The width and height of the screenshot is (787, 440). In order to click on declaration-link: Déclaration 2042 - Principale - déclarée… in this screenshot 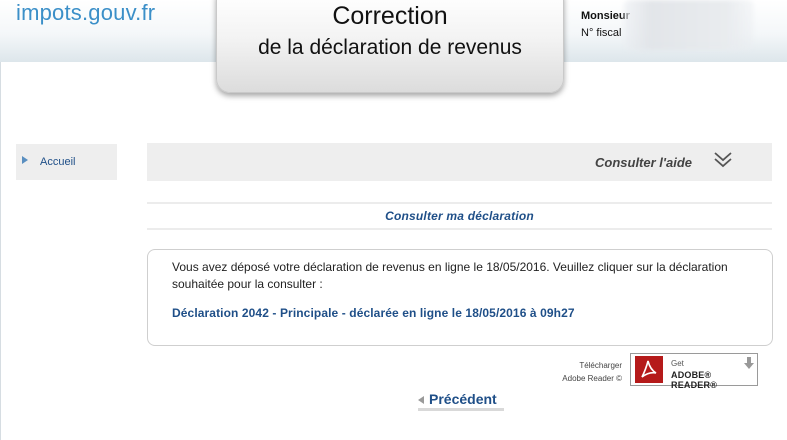, I will do `click(373, 313)`.